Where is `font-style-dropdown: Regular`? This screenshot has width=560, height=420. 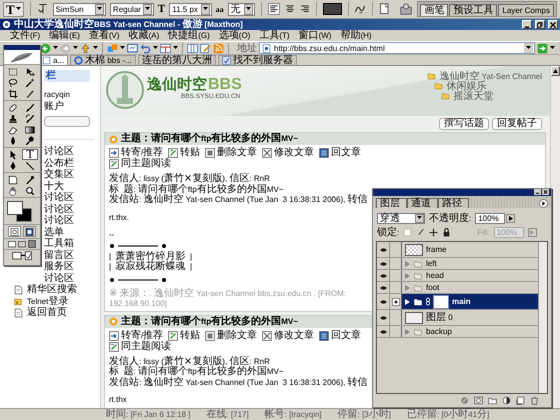 font-style-dropdown: Regular is located at coordinates (132, 9).